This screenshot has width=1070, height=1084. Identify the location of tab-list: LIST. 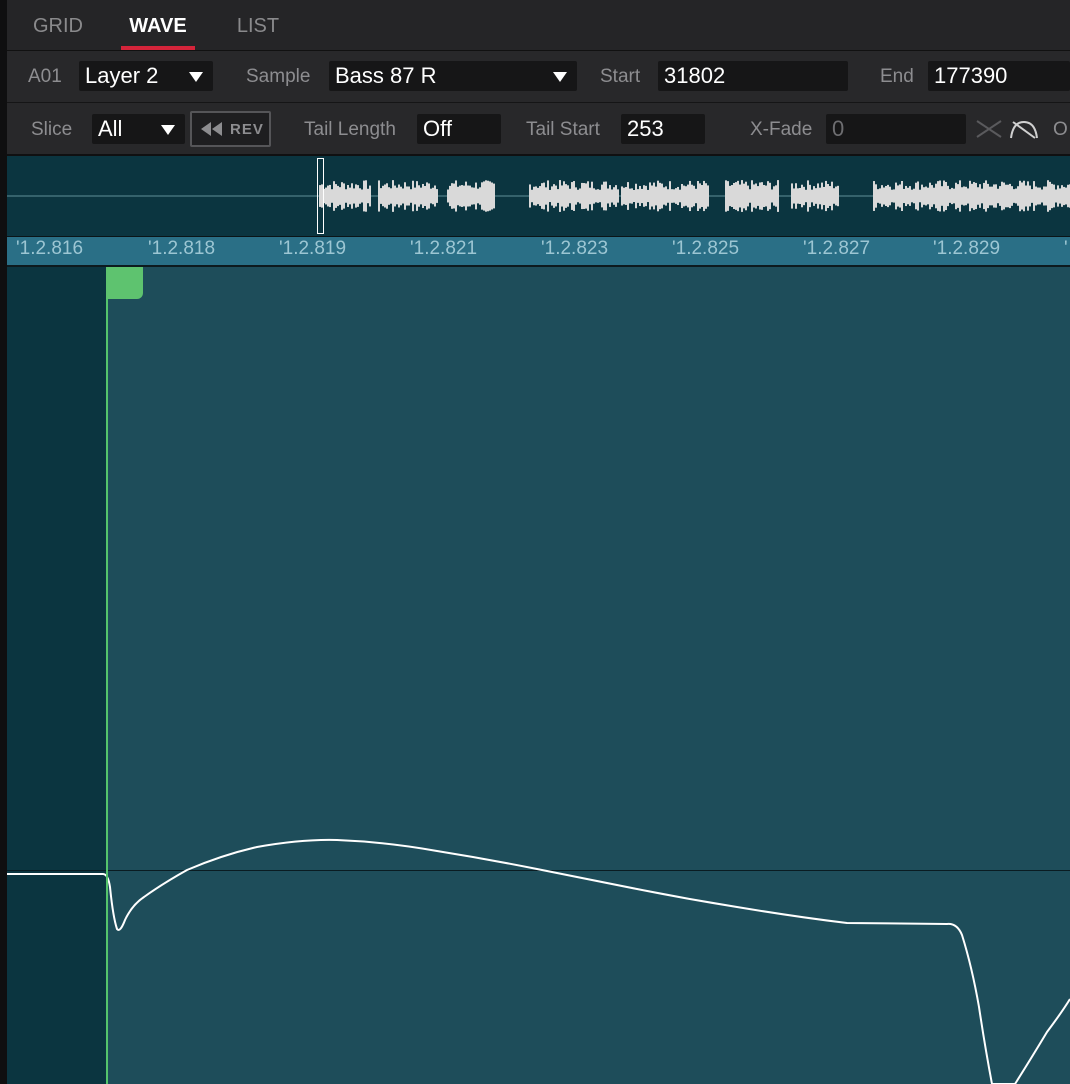
(258, 25).